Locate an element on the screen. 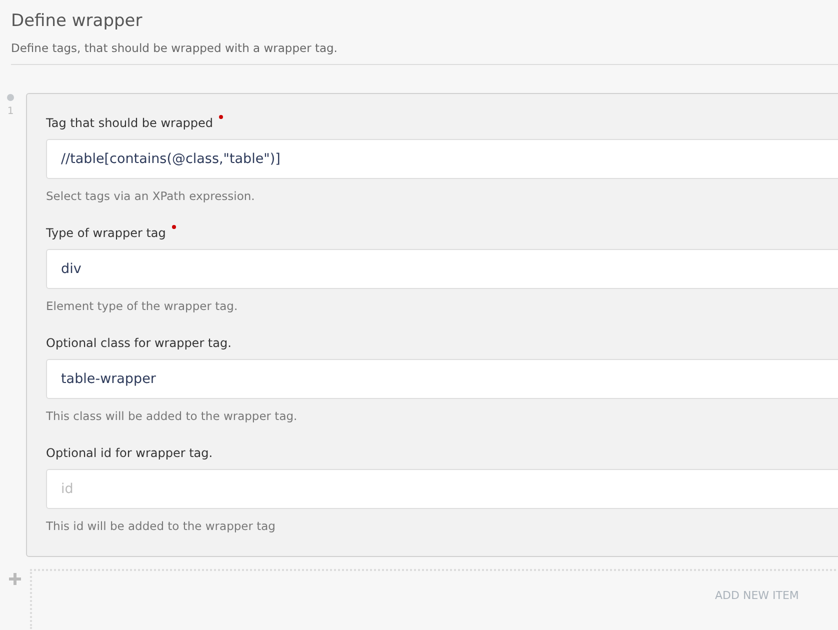  input-field: id is located at coordinates (442, 489).